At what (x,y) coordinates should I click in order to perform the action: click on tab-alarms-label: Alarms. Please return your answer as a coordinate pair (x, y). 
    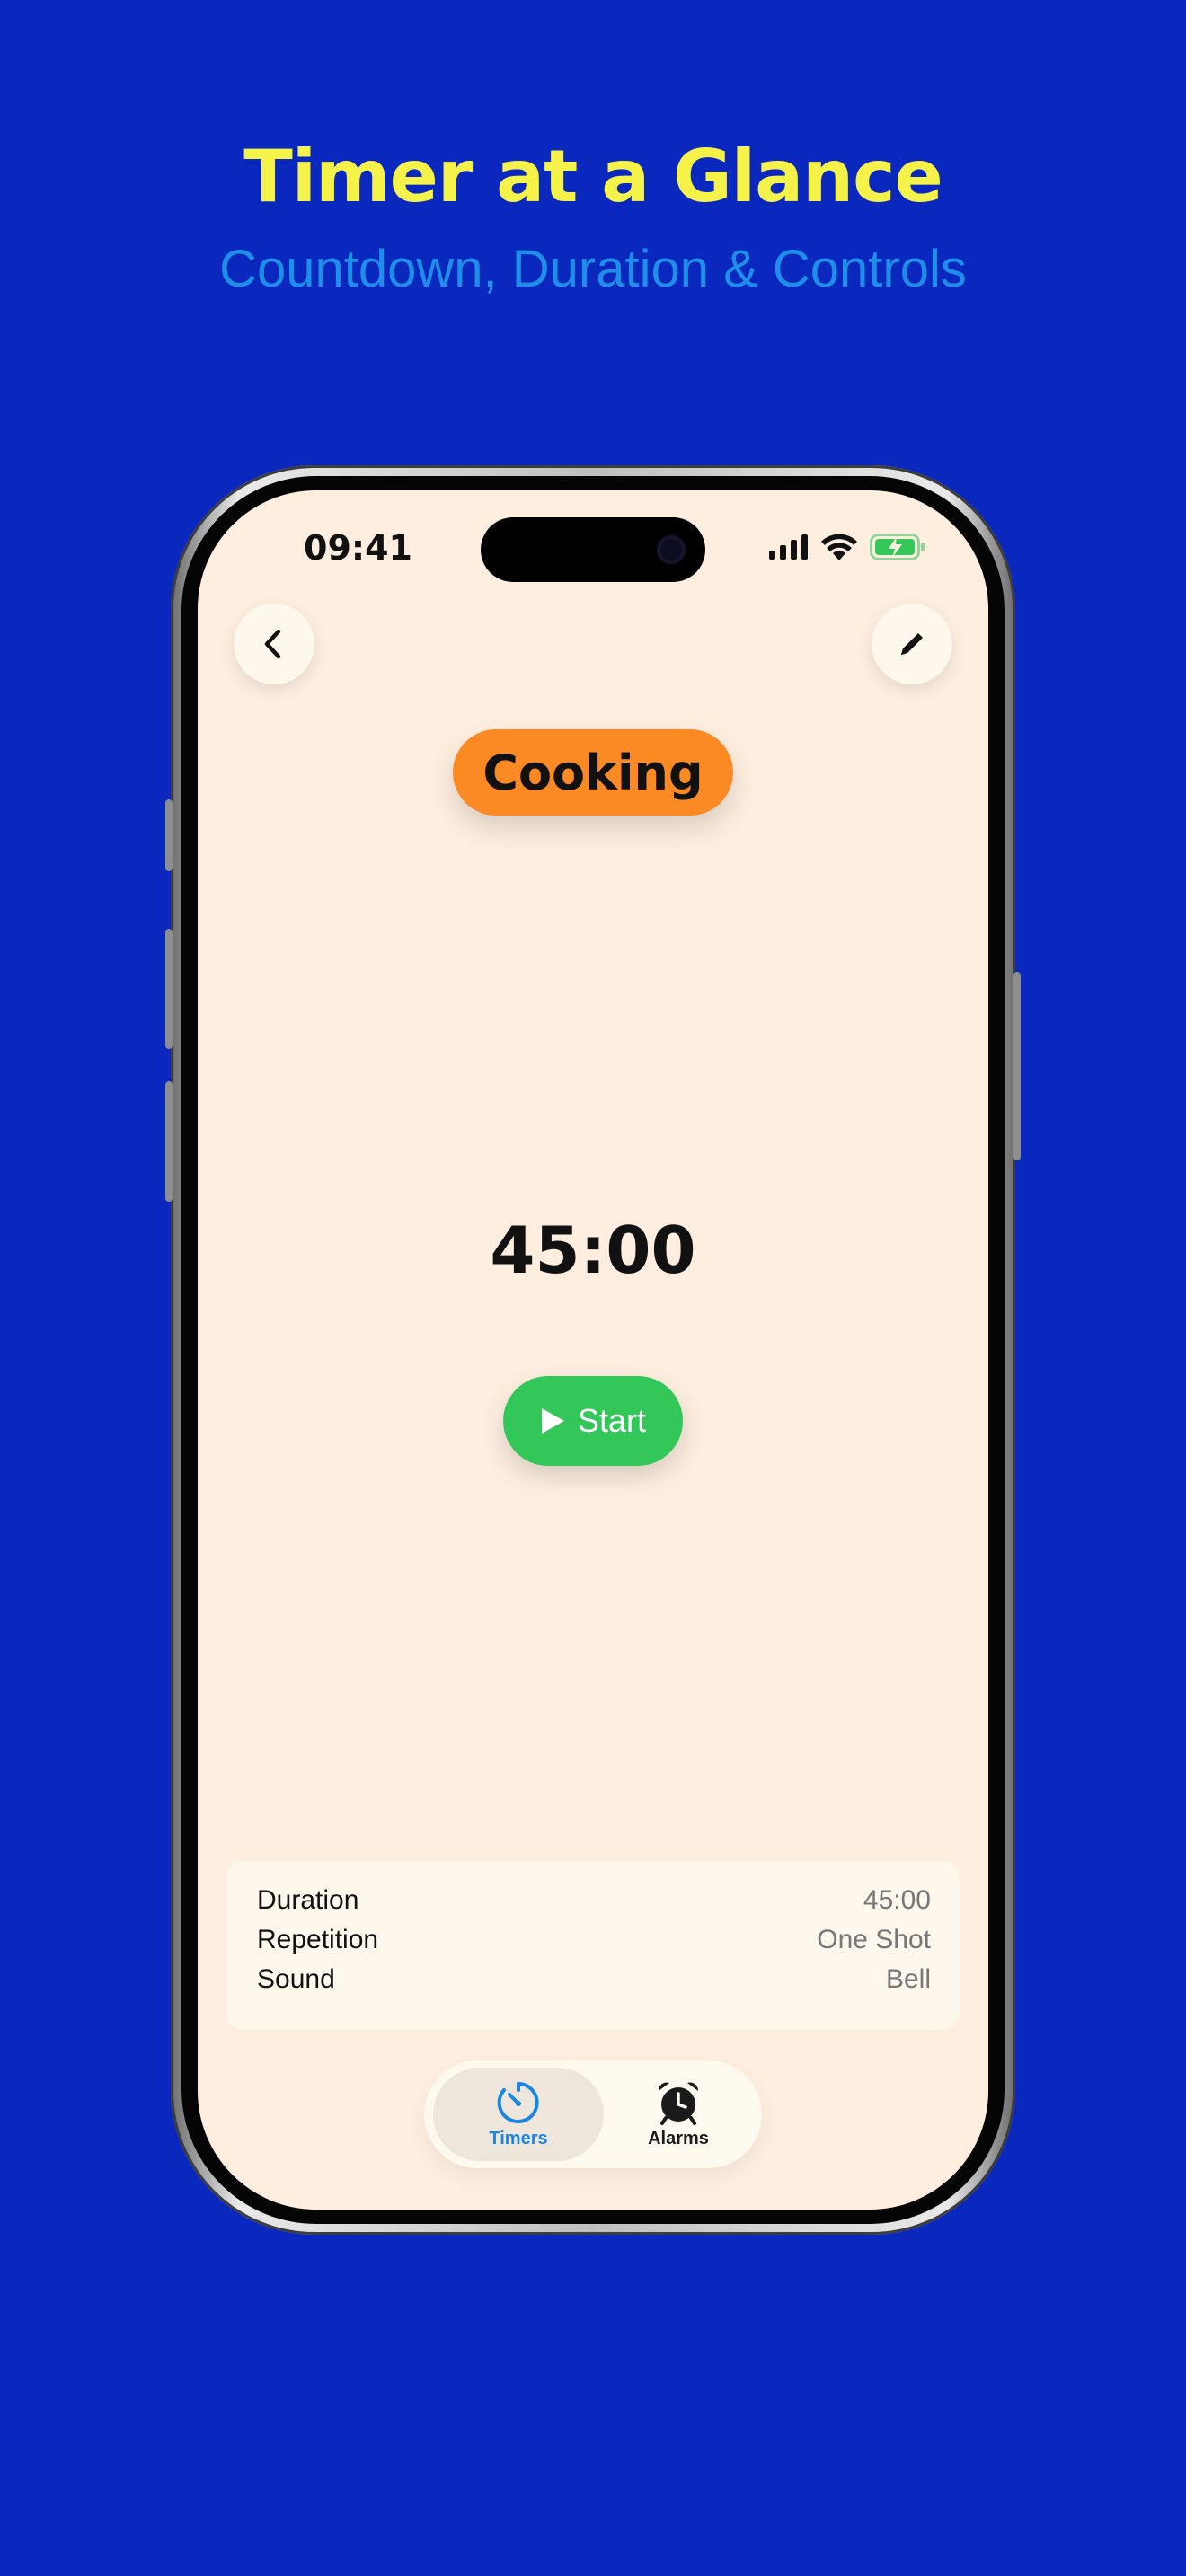
    Looking at the image, I should click on (678, 2138).